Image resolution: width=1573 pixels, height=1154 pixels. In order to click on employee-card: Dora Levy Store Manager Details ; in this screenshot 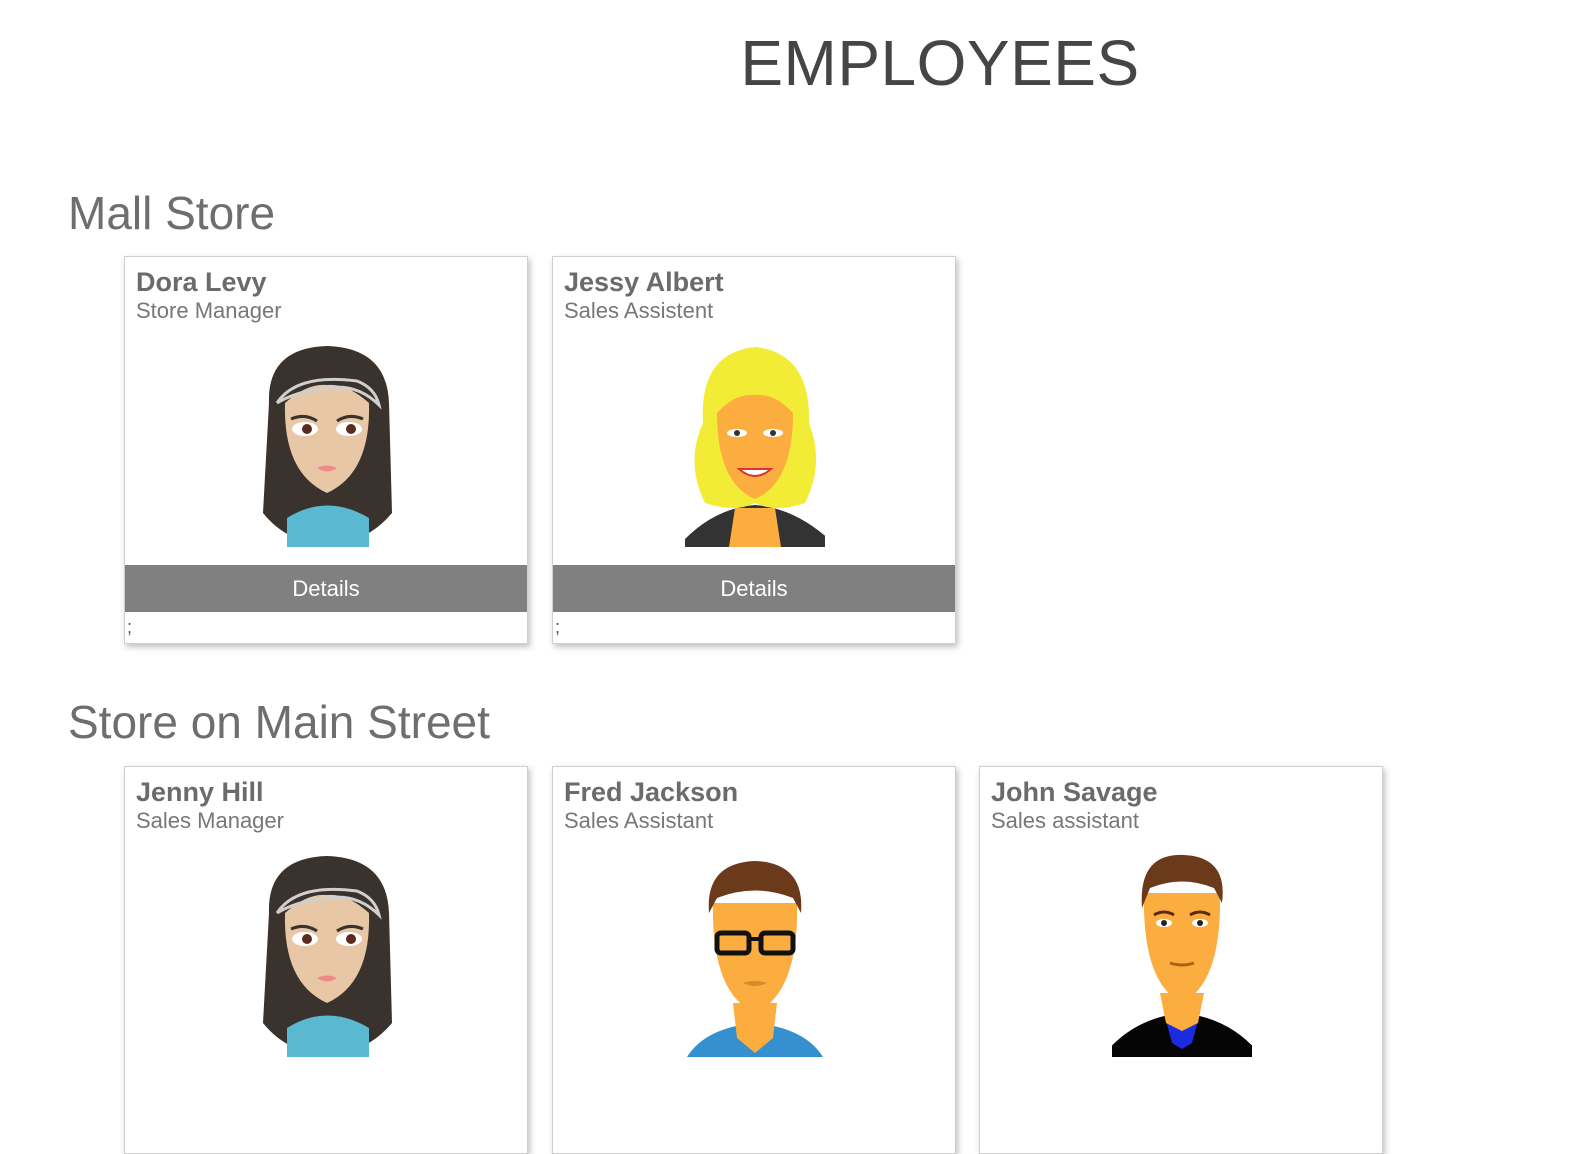, I will do `click(326, 450)`.